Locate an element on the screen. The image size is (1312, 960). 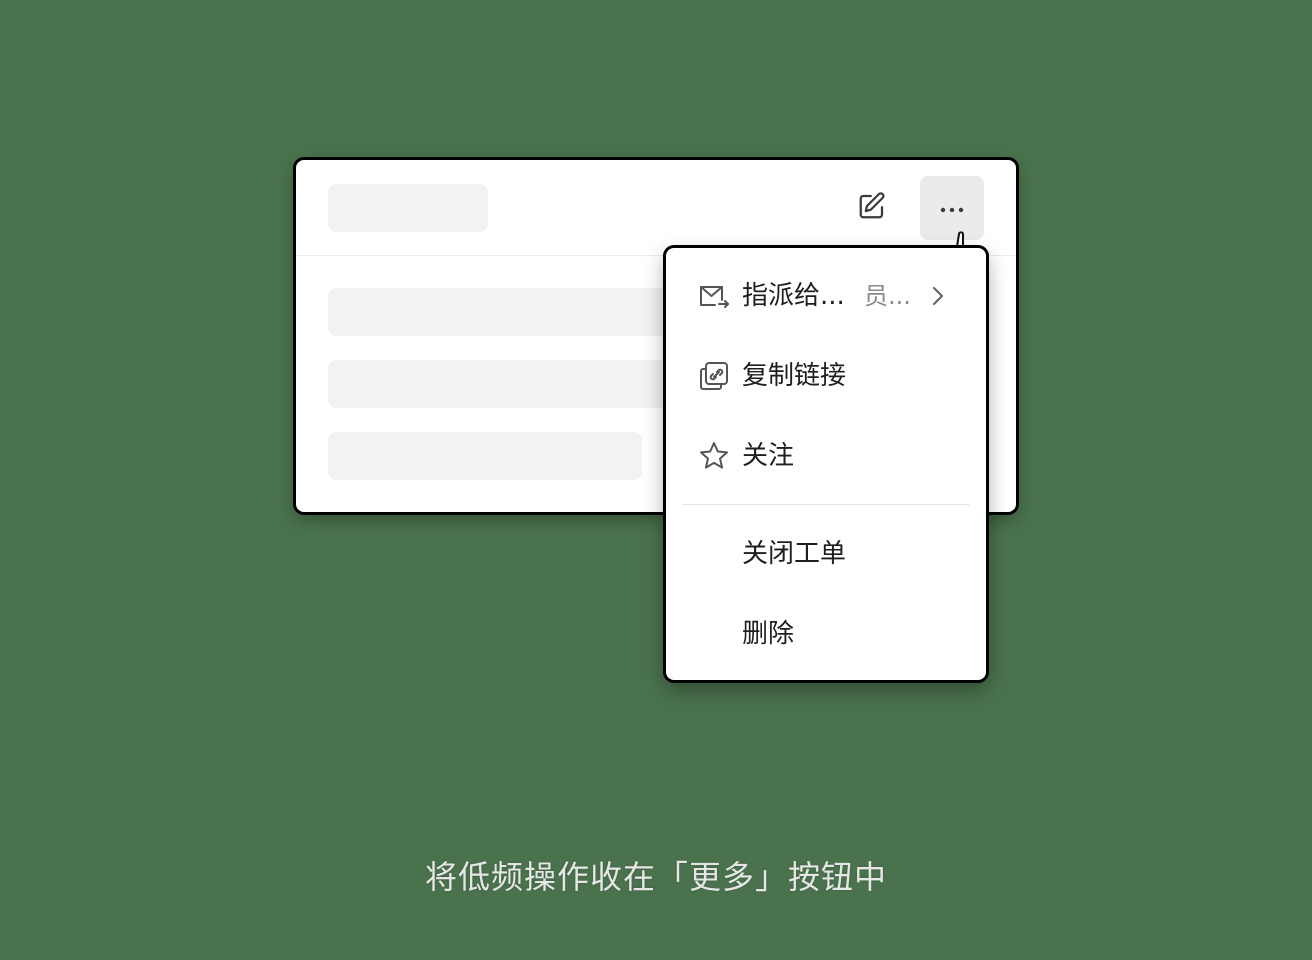
more-button is located at coordinates (952, 208).